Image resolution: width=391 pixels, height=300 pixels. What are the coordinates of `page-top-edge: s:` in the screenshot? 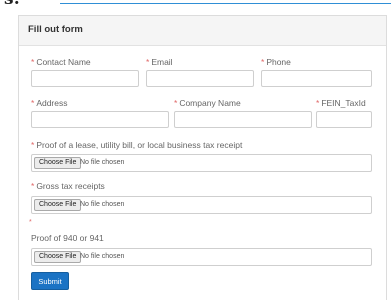 It's located at (195, 4).